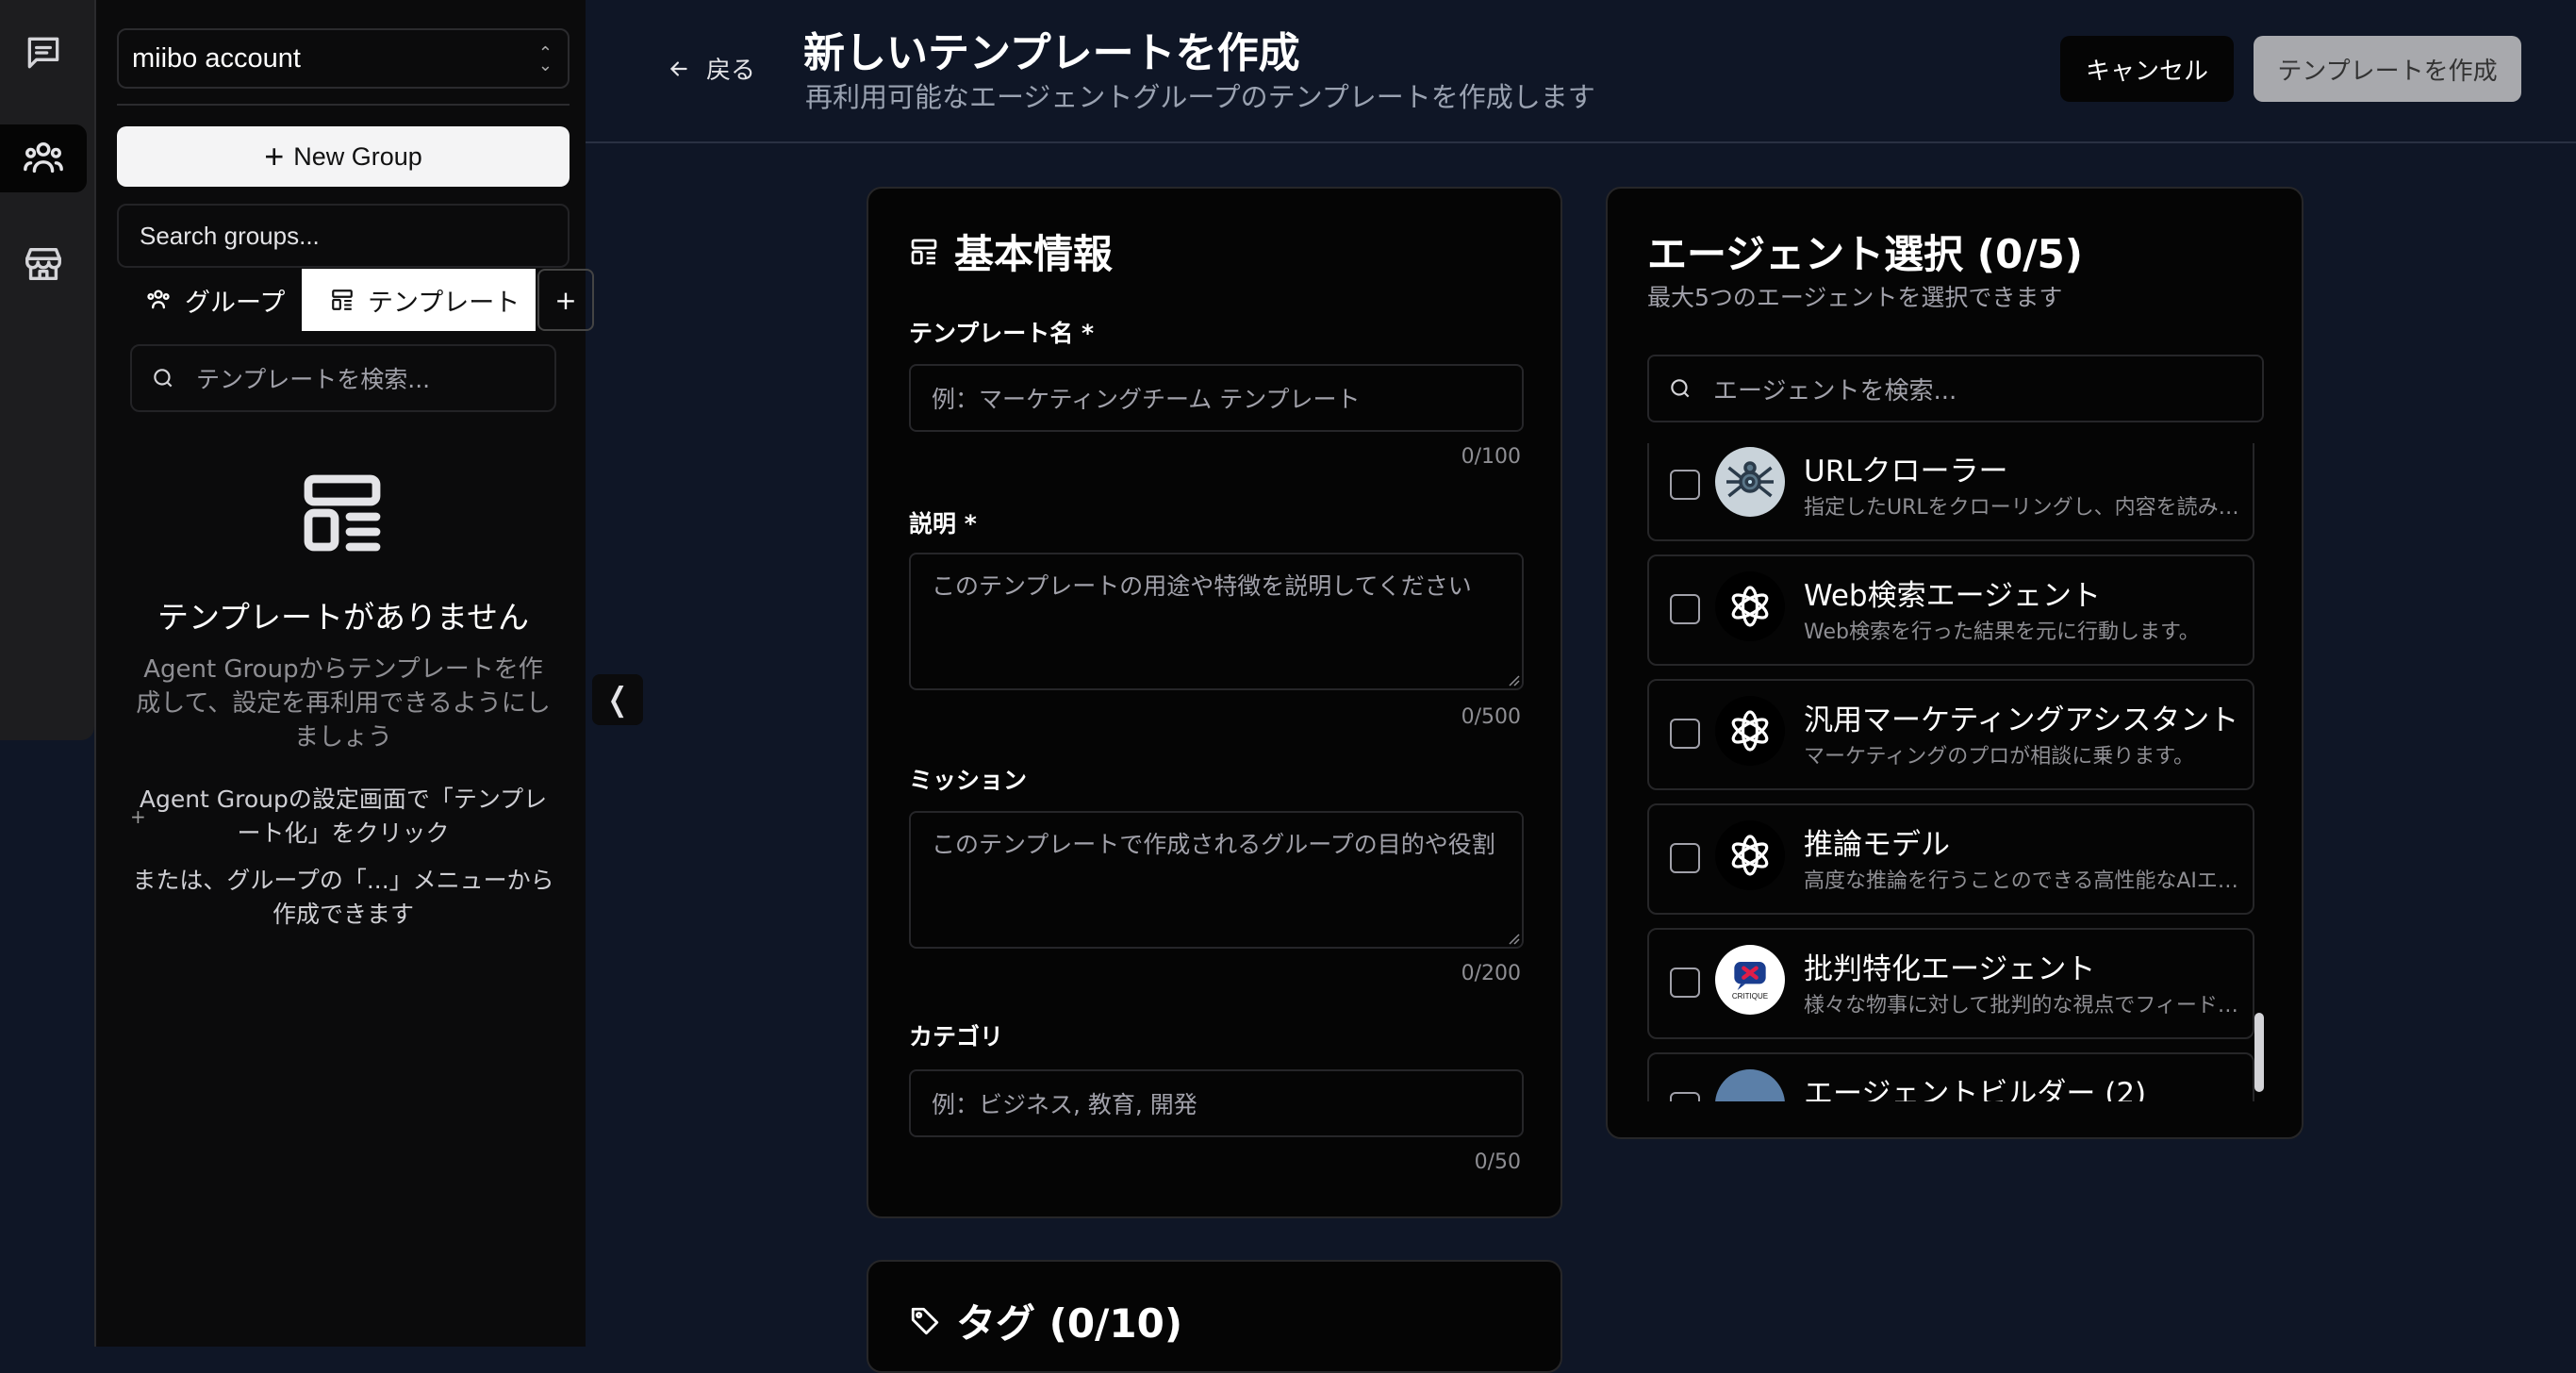  Describe the element at coordinates (2387, 69) in the screenshot. I see `create-template-button: テンプレートを作成` at that location.